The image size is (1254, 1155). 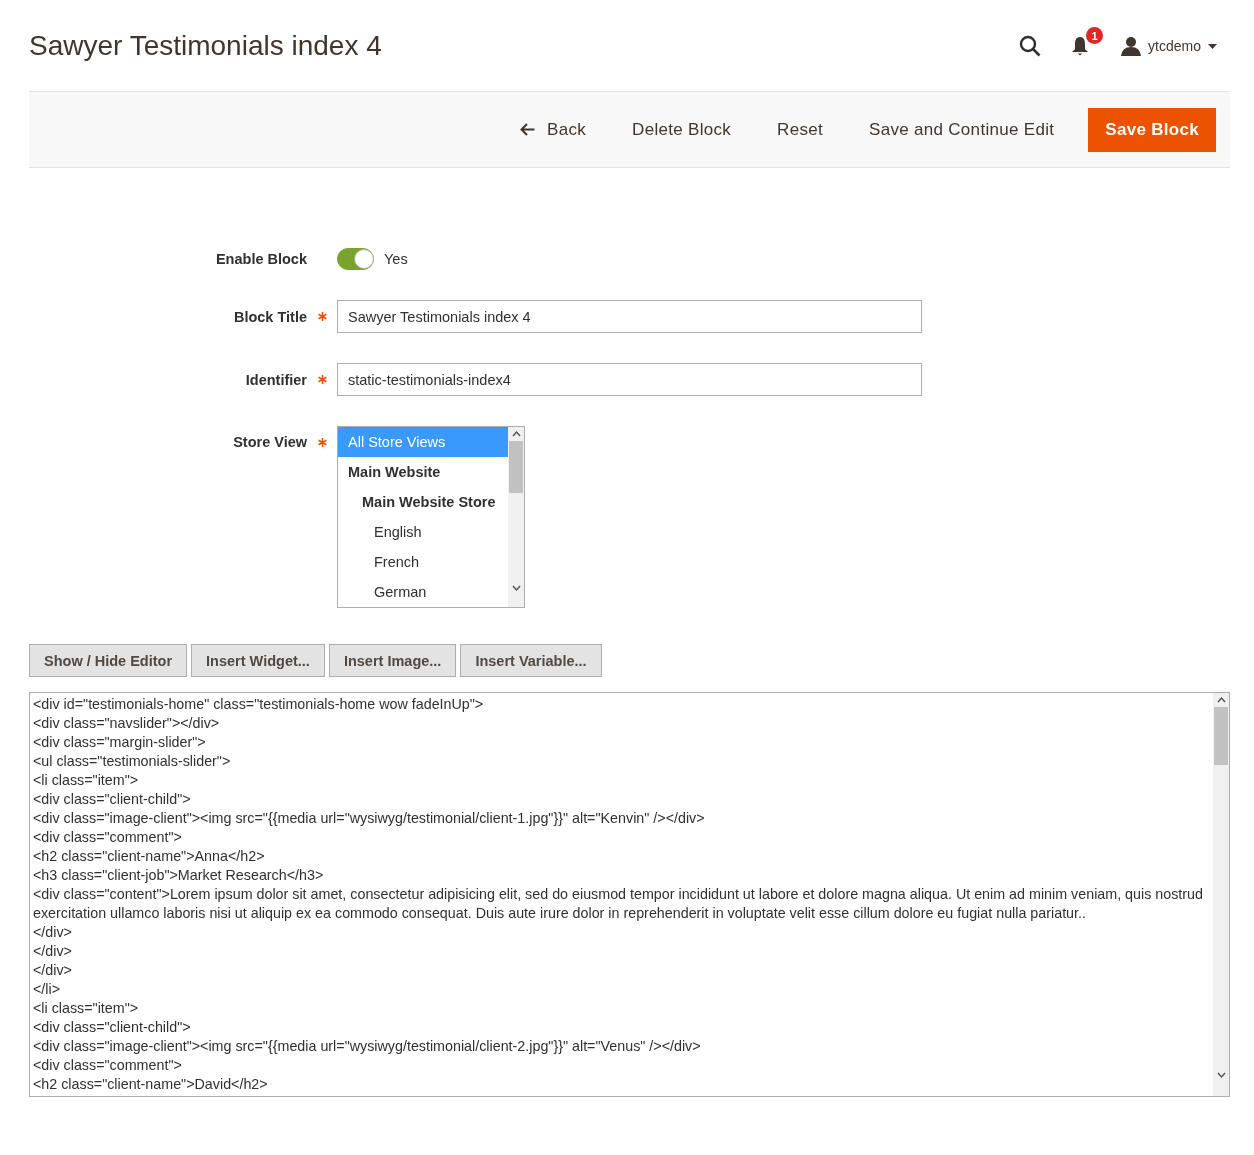 I want to click on user-menu: ytcdemo, so click(x=1169, y=46).